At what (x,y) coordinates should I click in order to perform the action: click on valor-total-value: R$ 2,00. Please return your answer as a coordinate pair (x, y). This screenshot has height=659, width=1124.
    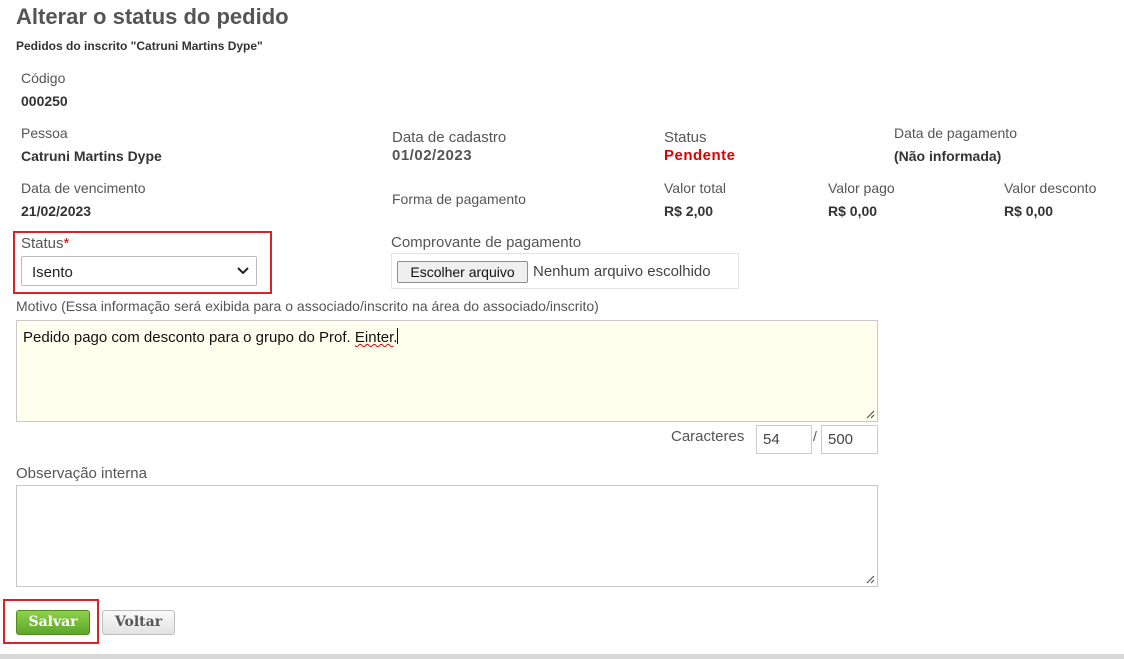
    Looking at the image, I should click on (689, 211).